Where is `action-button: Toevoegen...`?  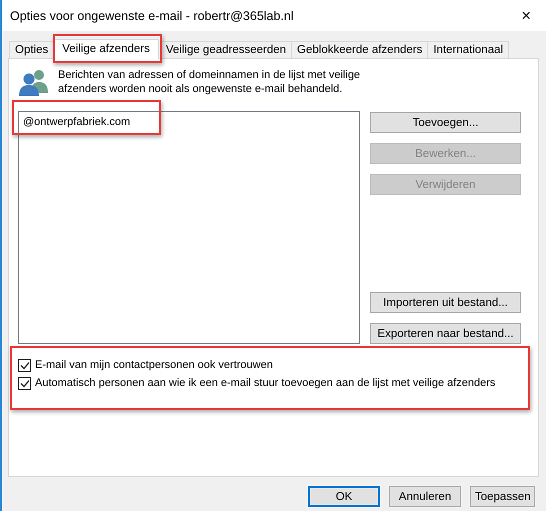 action-button: Toevoegen... is located at coordinates (445, 122).